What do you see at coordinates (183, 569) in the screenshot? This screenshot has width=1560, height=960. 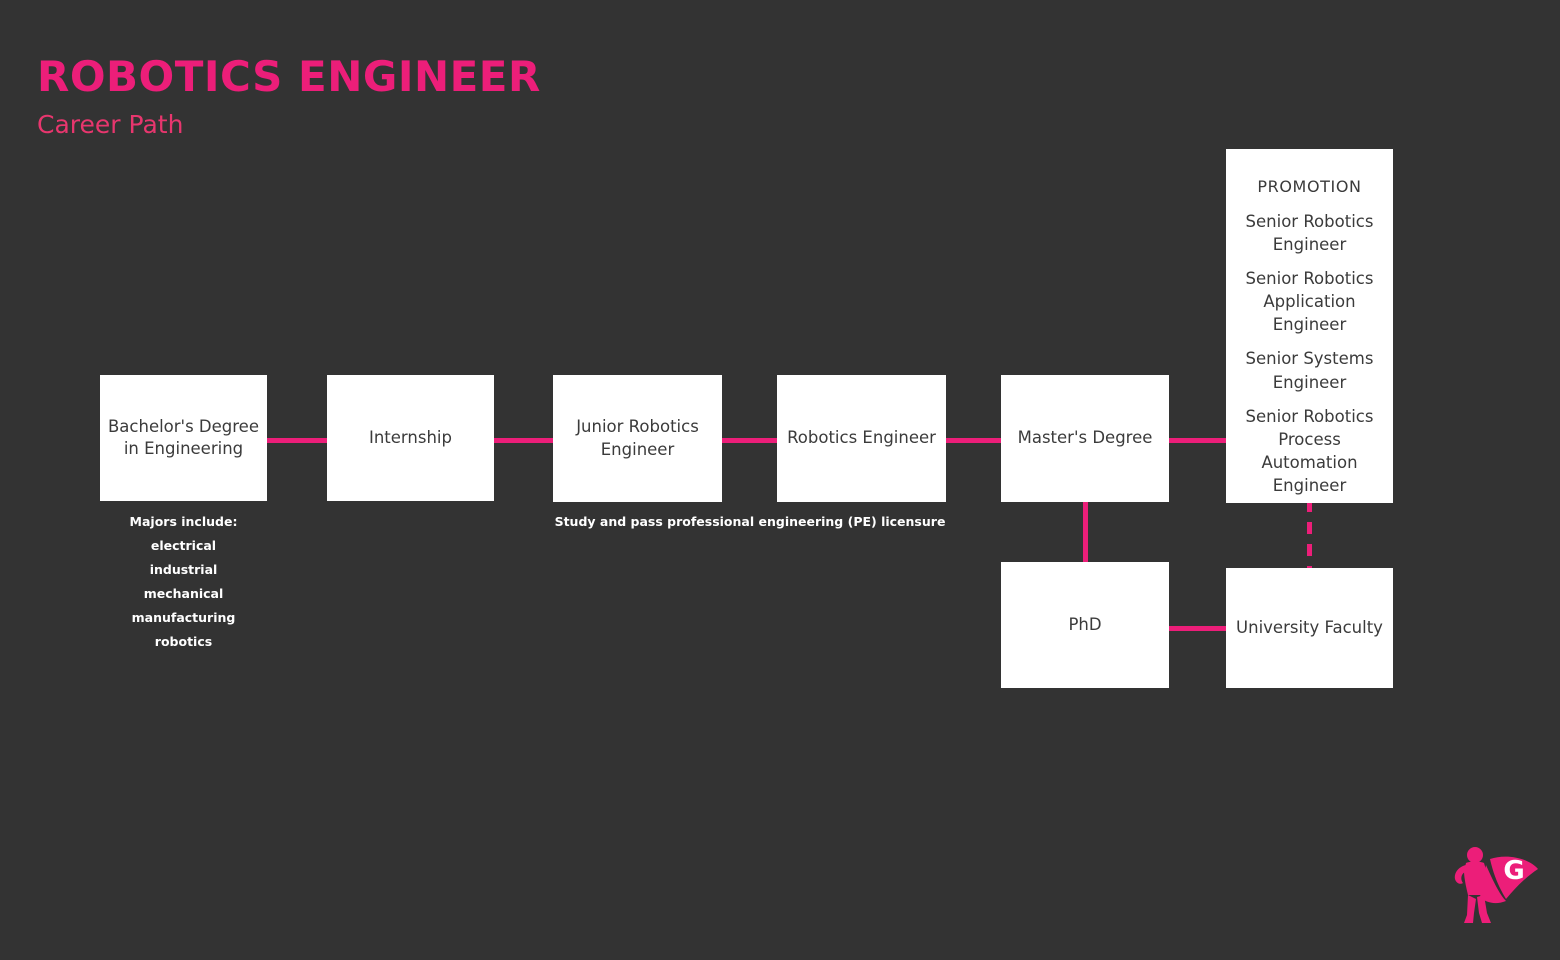 I see `majors-item-1: industrial` at bounding box center [183, 569].